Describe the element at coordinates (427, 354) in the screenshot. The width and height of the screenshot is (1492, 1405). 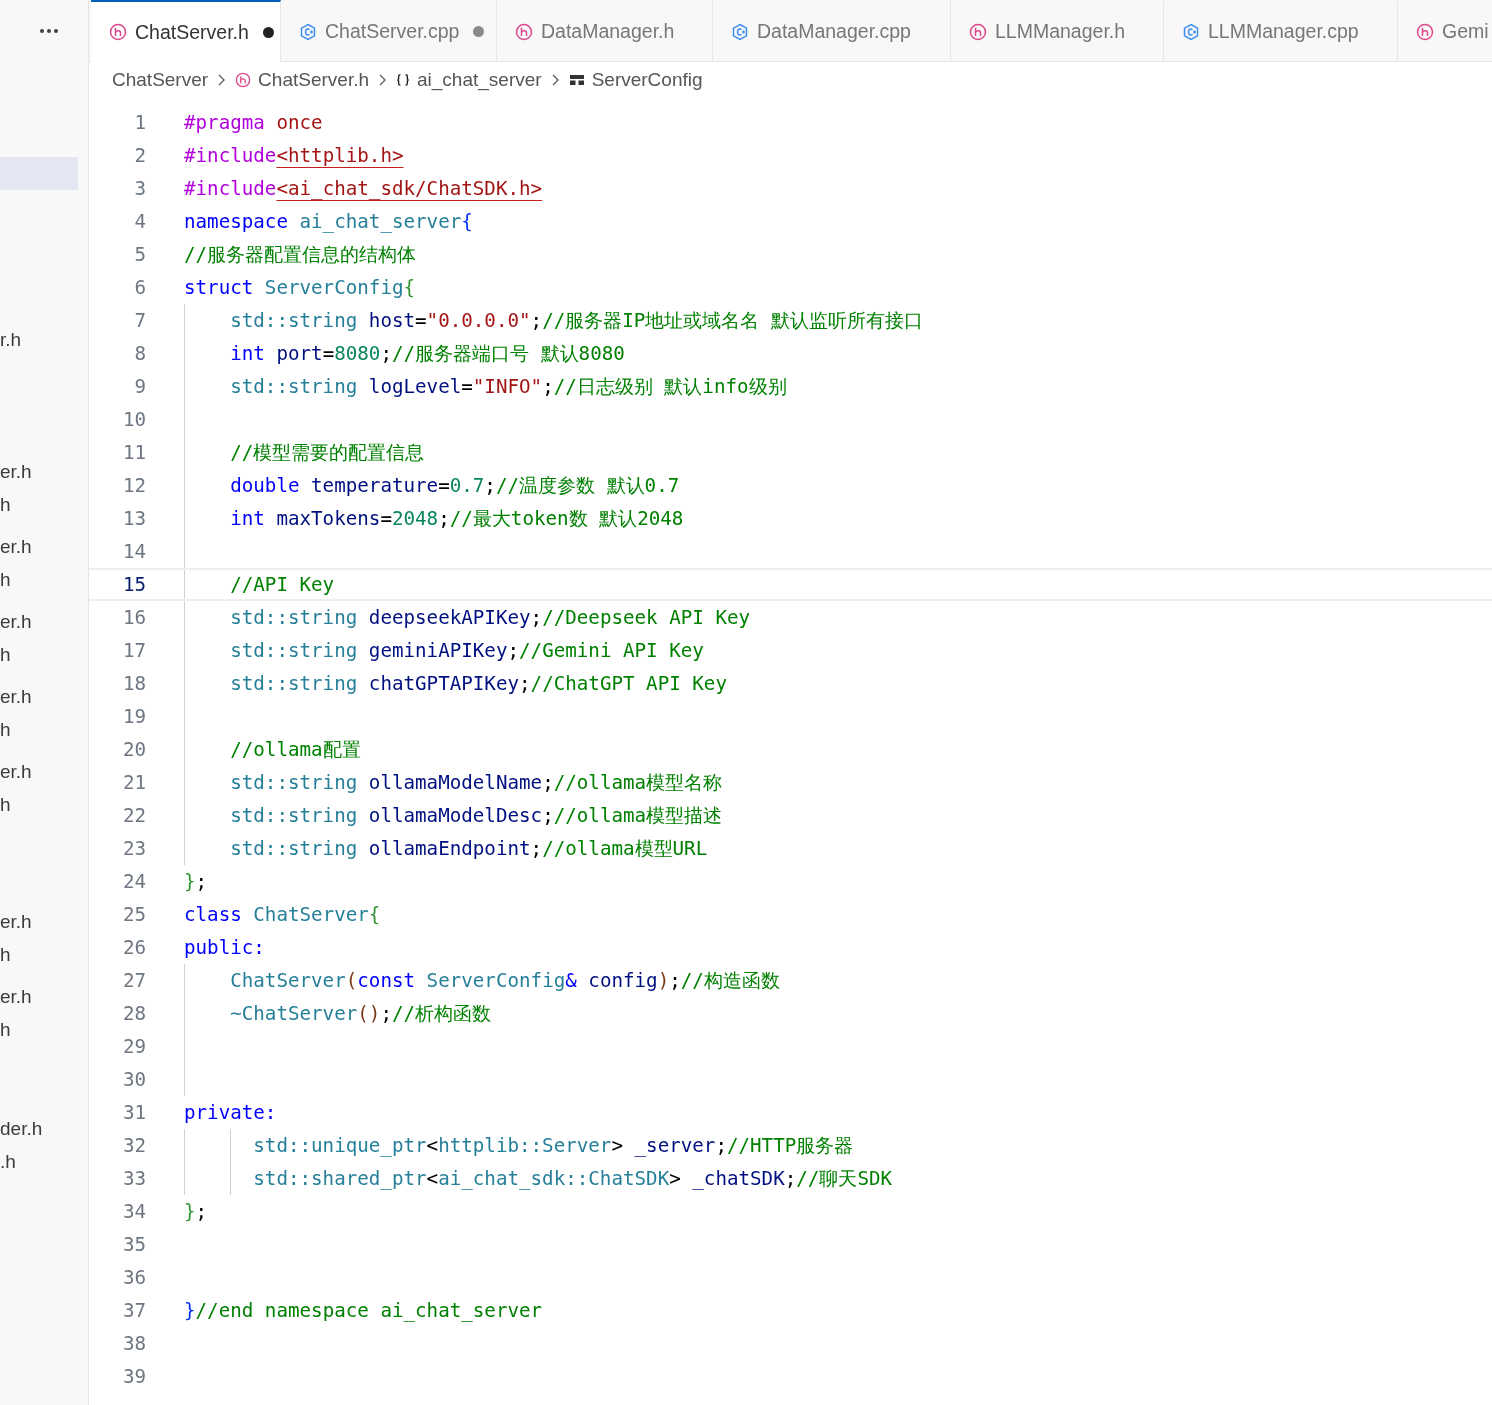
I see `code-line: int port=8080;//服务器端口号 默认8080` at that location.